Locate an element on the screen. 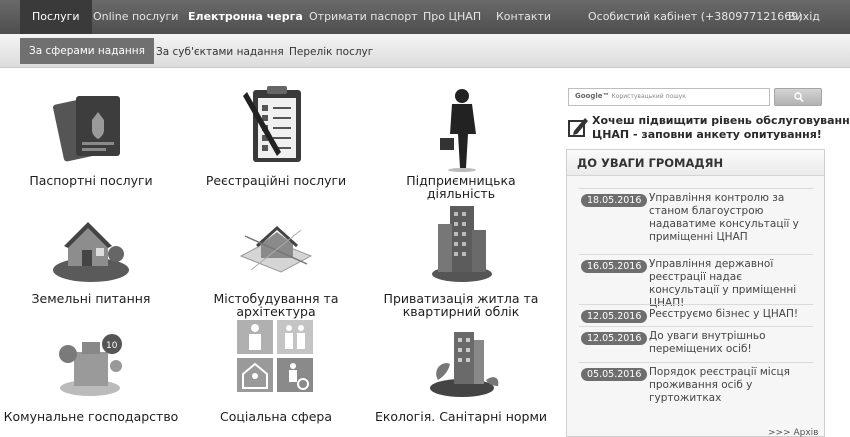 The width and height of the screenshot is (850, 437). businessman-icon is located at coordinates (461, 127).